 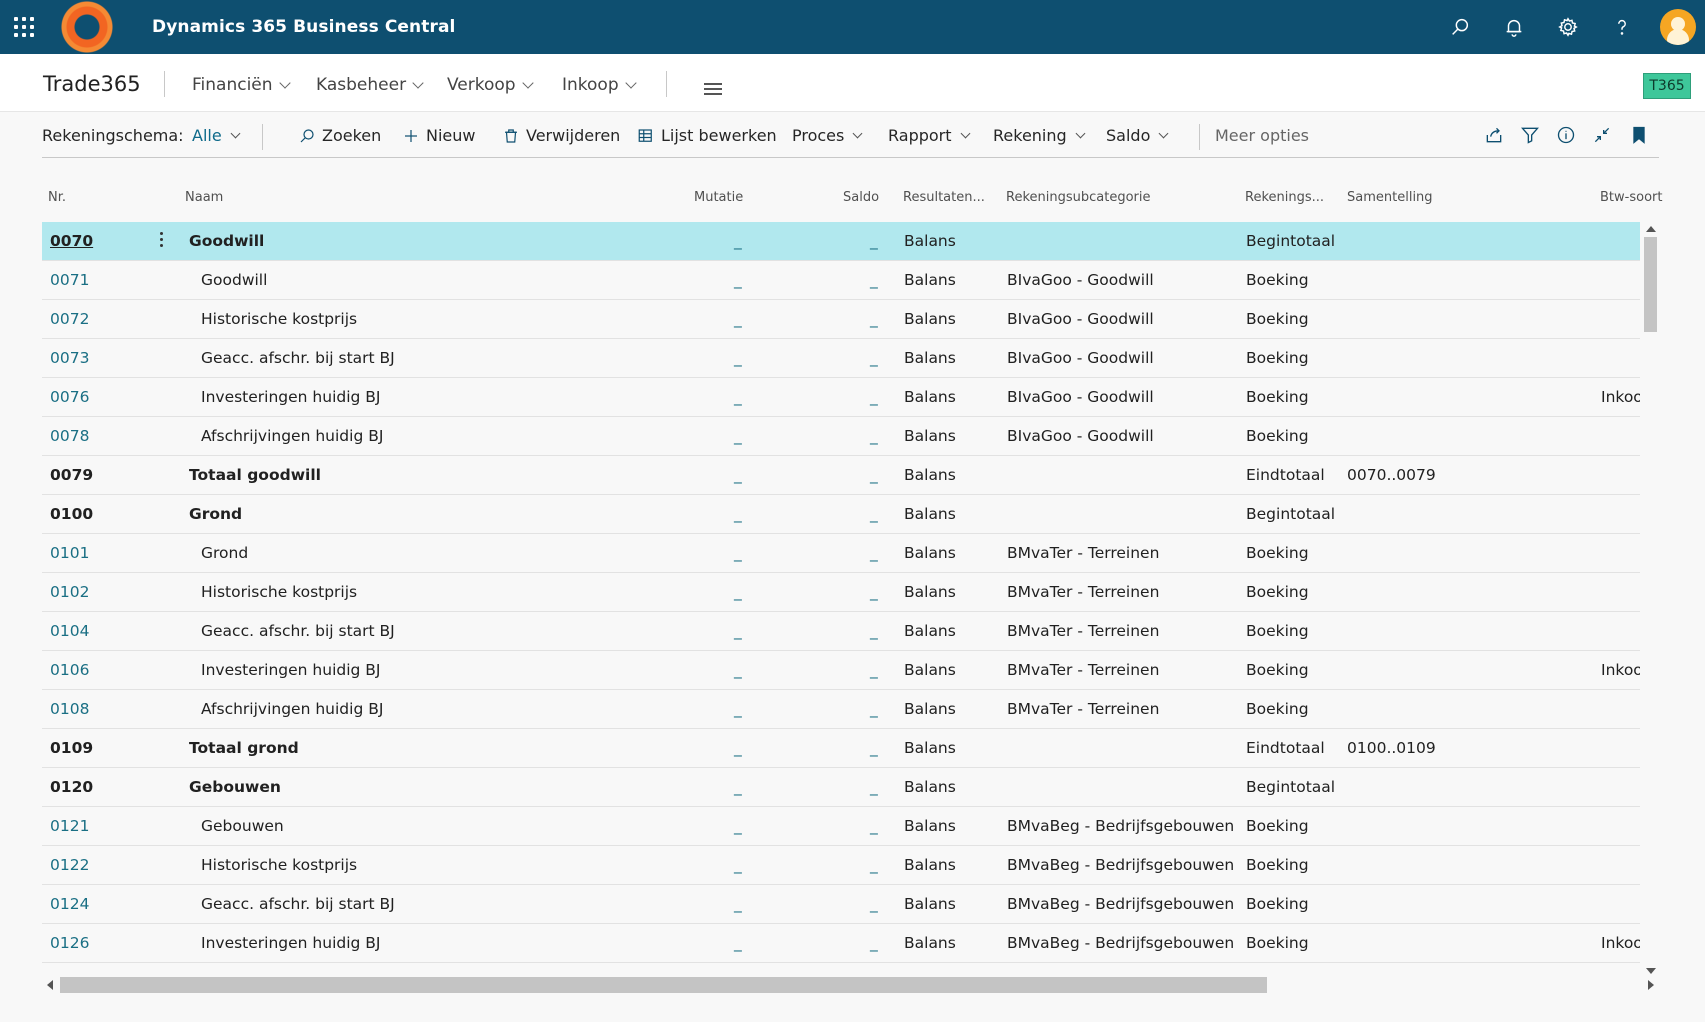 What do you see at coordinates (713, 89) in the screenshot?
I see `menu-icon` at bounding box center [713, 89].